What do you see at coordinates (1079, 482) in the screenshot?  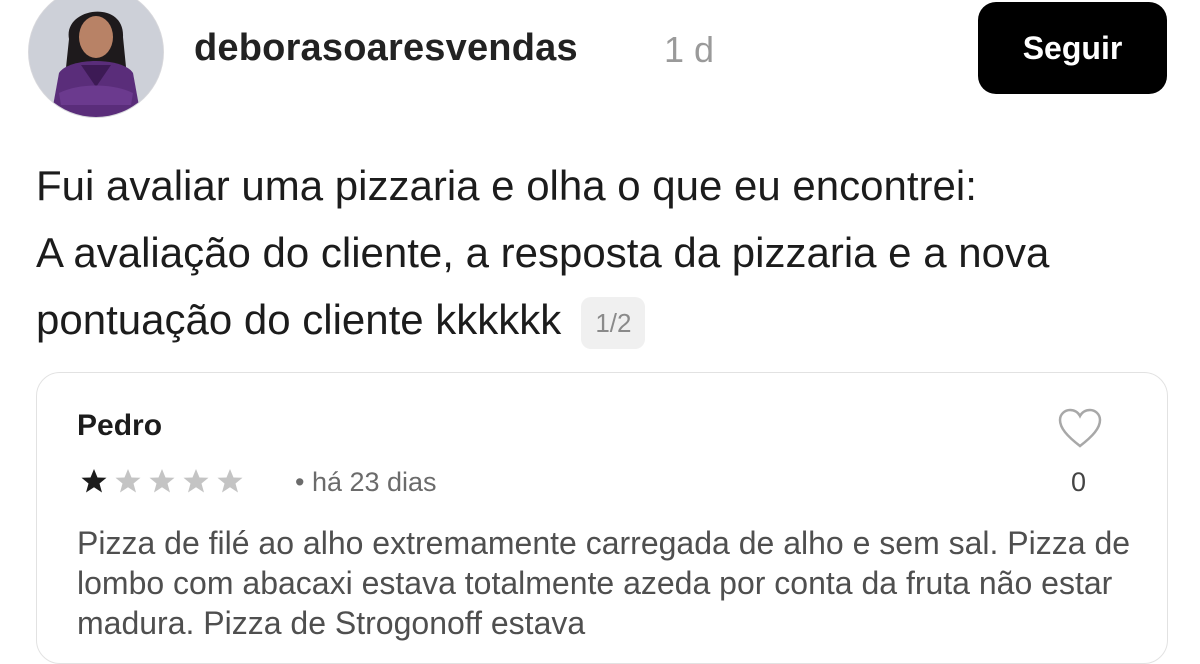 I see `like-count: 0` at bounding box center [1079, 482].